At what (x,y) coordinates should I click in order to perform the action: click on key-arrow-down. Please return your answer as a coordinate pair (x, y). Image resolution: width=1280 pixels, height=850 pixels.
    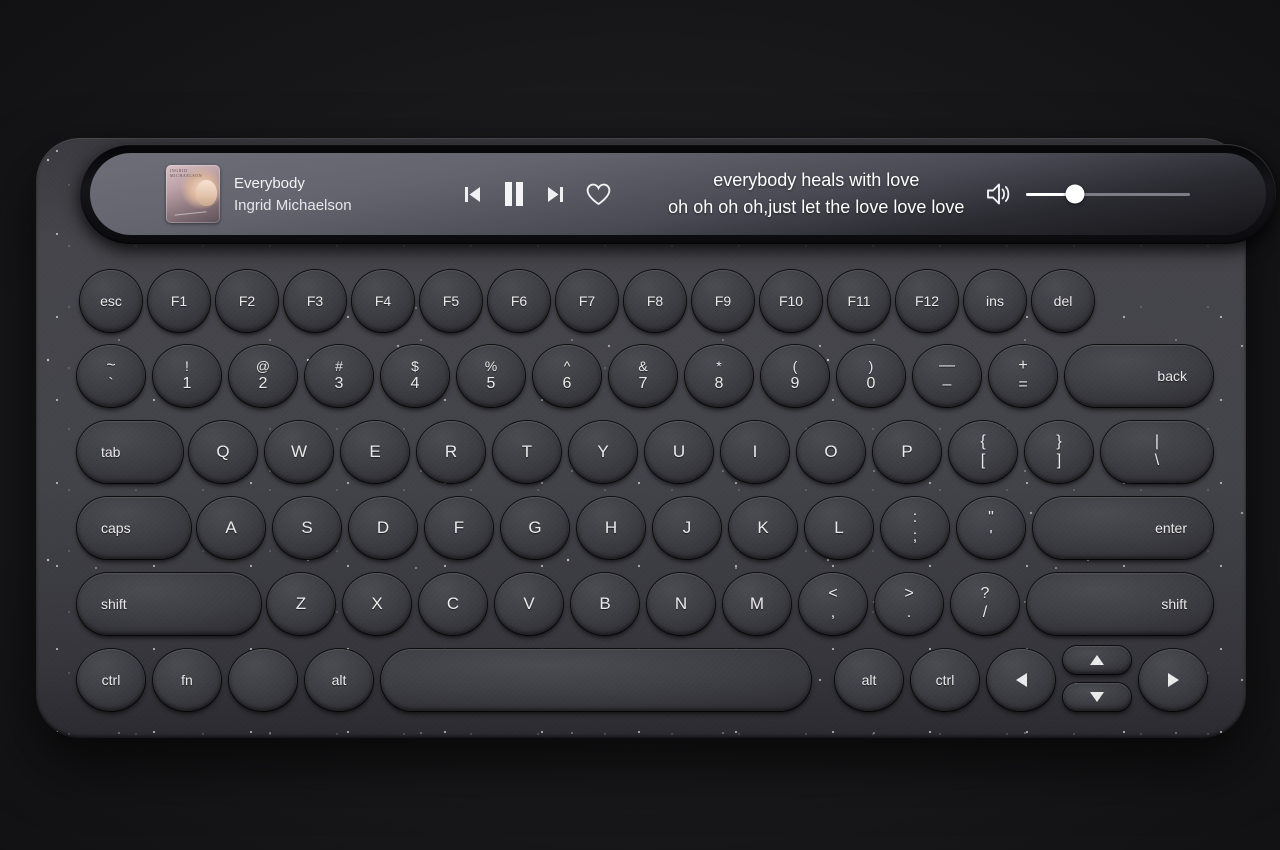
    Looking at the image, I should click on (1097, 697).